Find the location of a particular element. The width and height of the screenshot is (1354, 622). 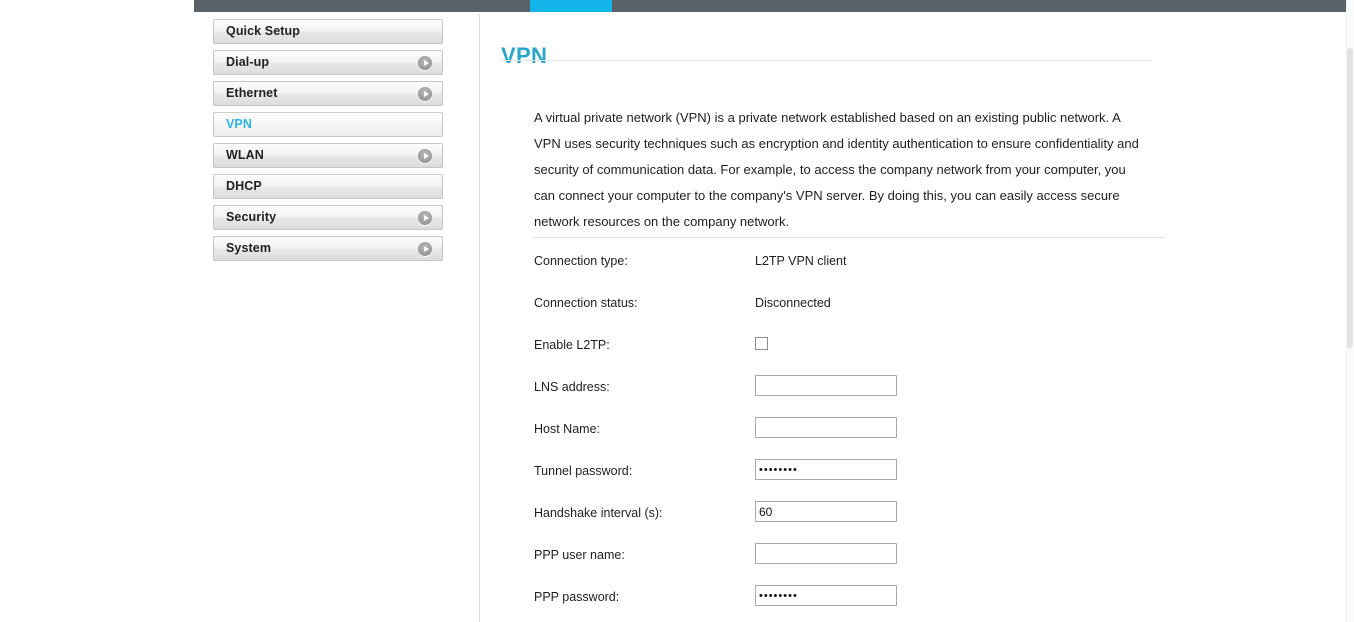

connection-status-label: Connection status: is located at coordinates (586, 303).